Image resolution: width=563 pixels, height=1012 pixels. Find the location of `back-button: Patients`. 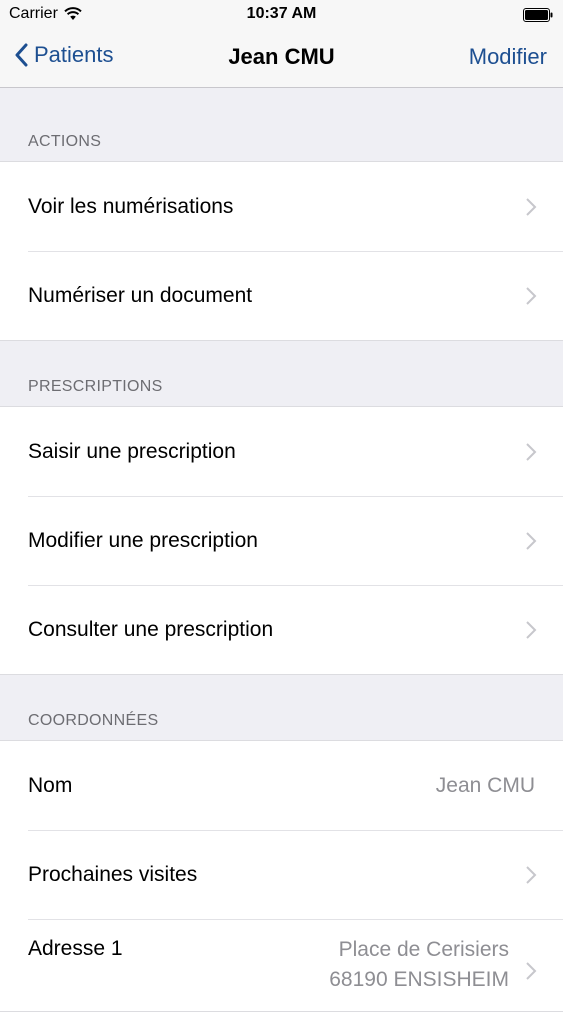

back-button: Patients is located at coordinates (64, 55).